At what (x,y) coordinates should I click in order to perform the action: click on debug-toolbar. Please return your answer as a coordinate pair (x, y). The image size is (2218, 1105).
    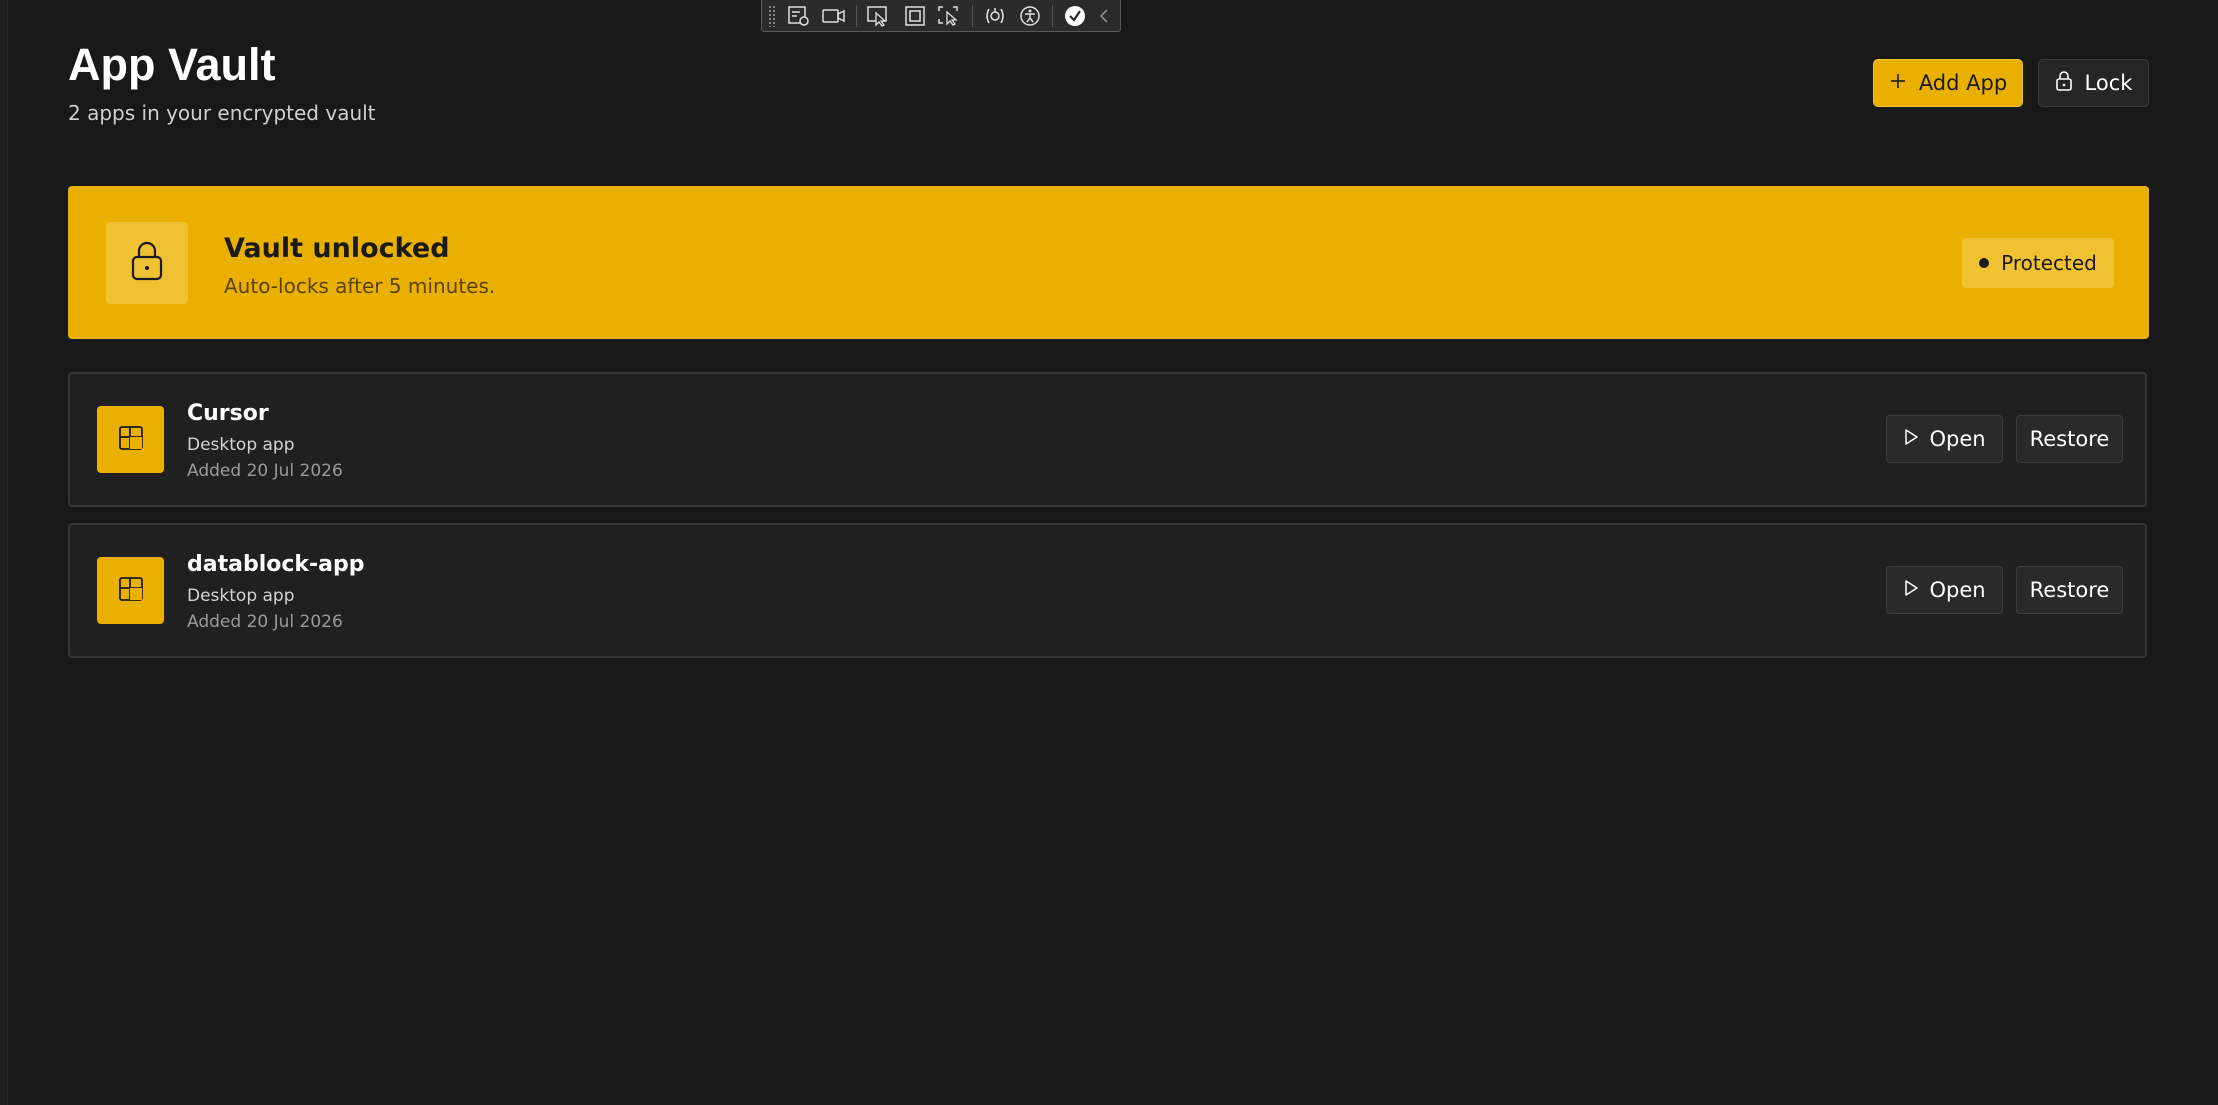
    Looking at the image, I should click on (941, 16).